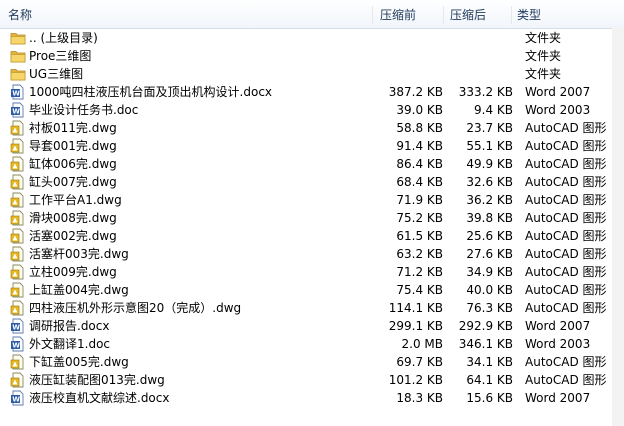 The width and height of the screenshot is (624, 426). I want to click on file-name: 衬板011完.dwg, so click(73, 128).